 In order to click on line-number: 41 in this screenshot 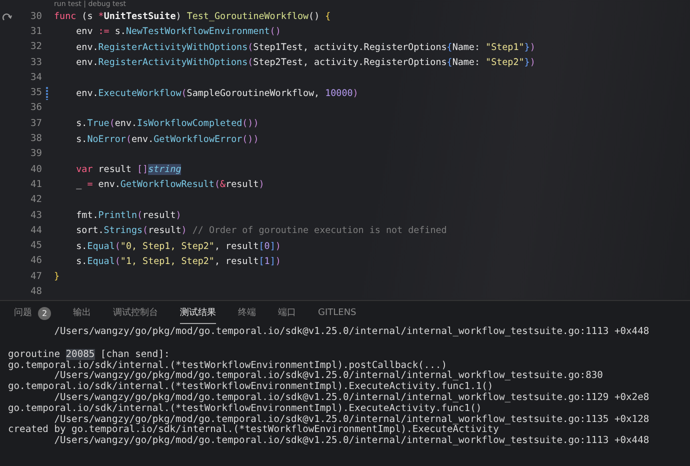, I will do `click(36, 184)`.